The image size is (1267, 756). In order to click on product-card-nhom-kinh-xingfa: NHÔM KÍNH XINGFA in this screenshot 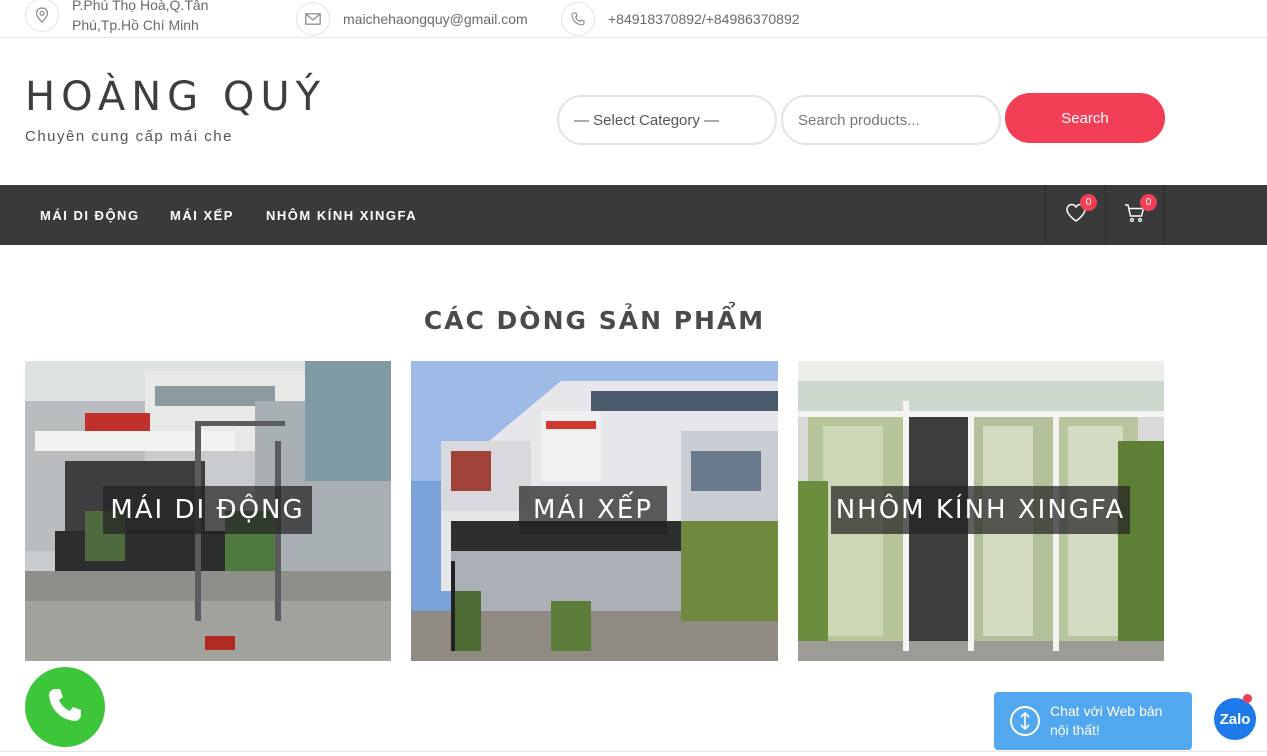, I will do `click(981, 511)`.